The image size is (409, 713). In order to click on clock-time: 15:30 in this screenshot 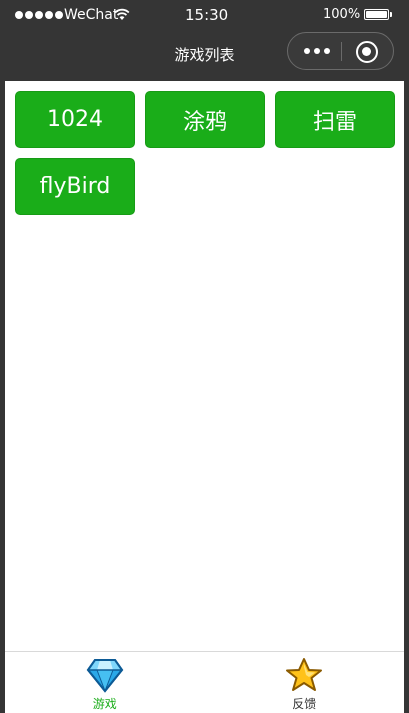, I will do `click(207, 15)`.